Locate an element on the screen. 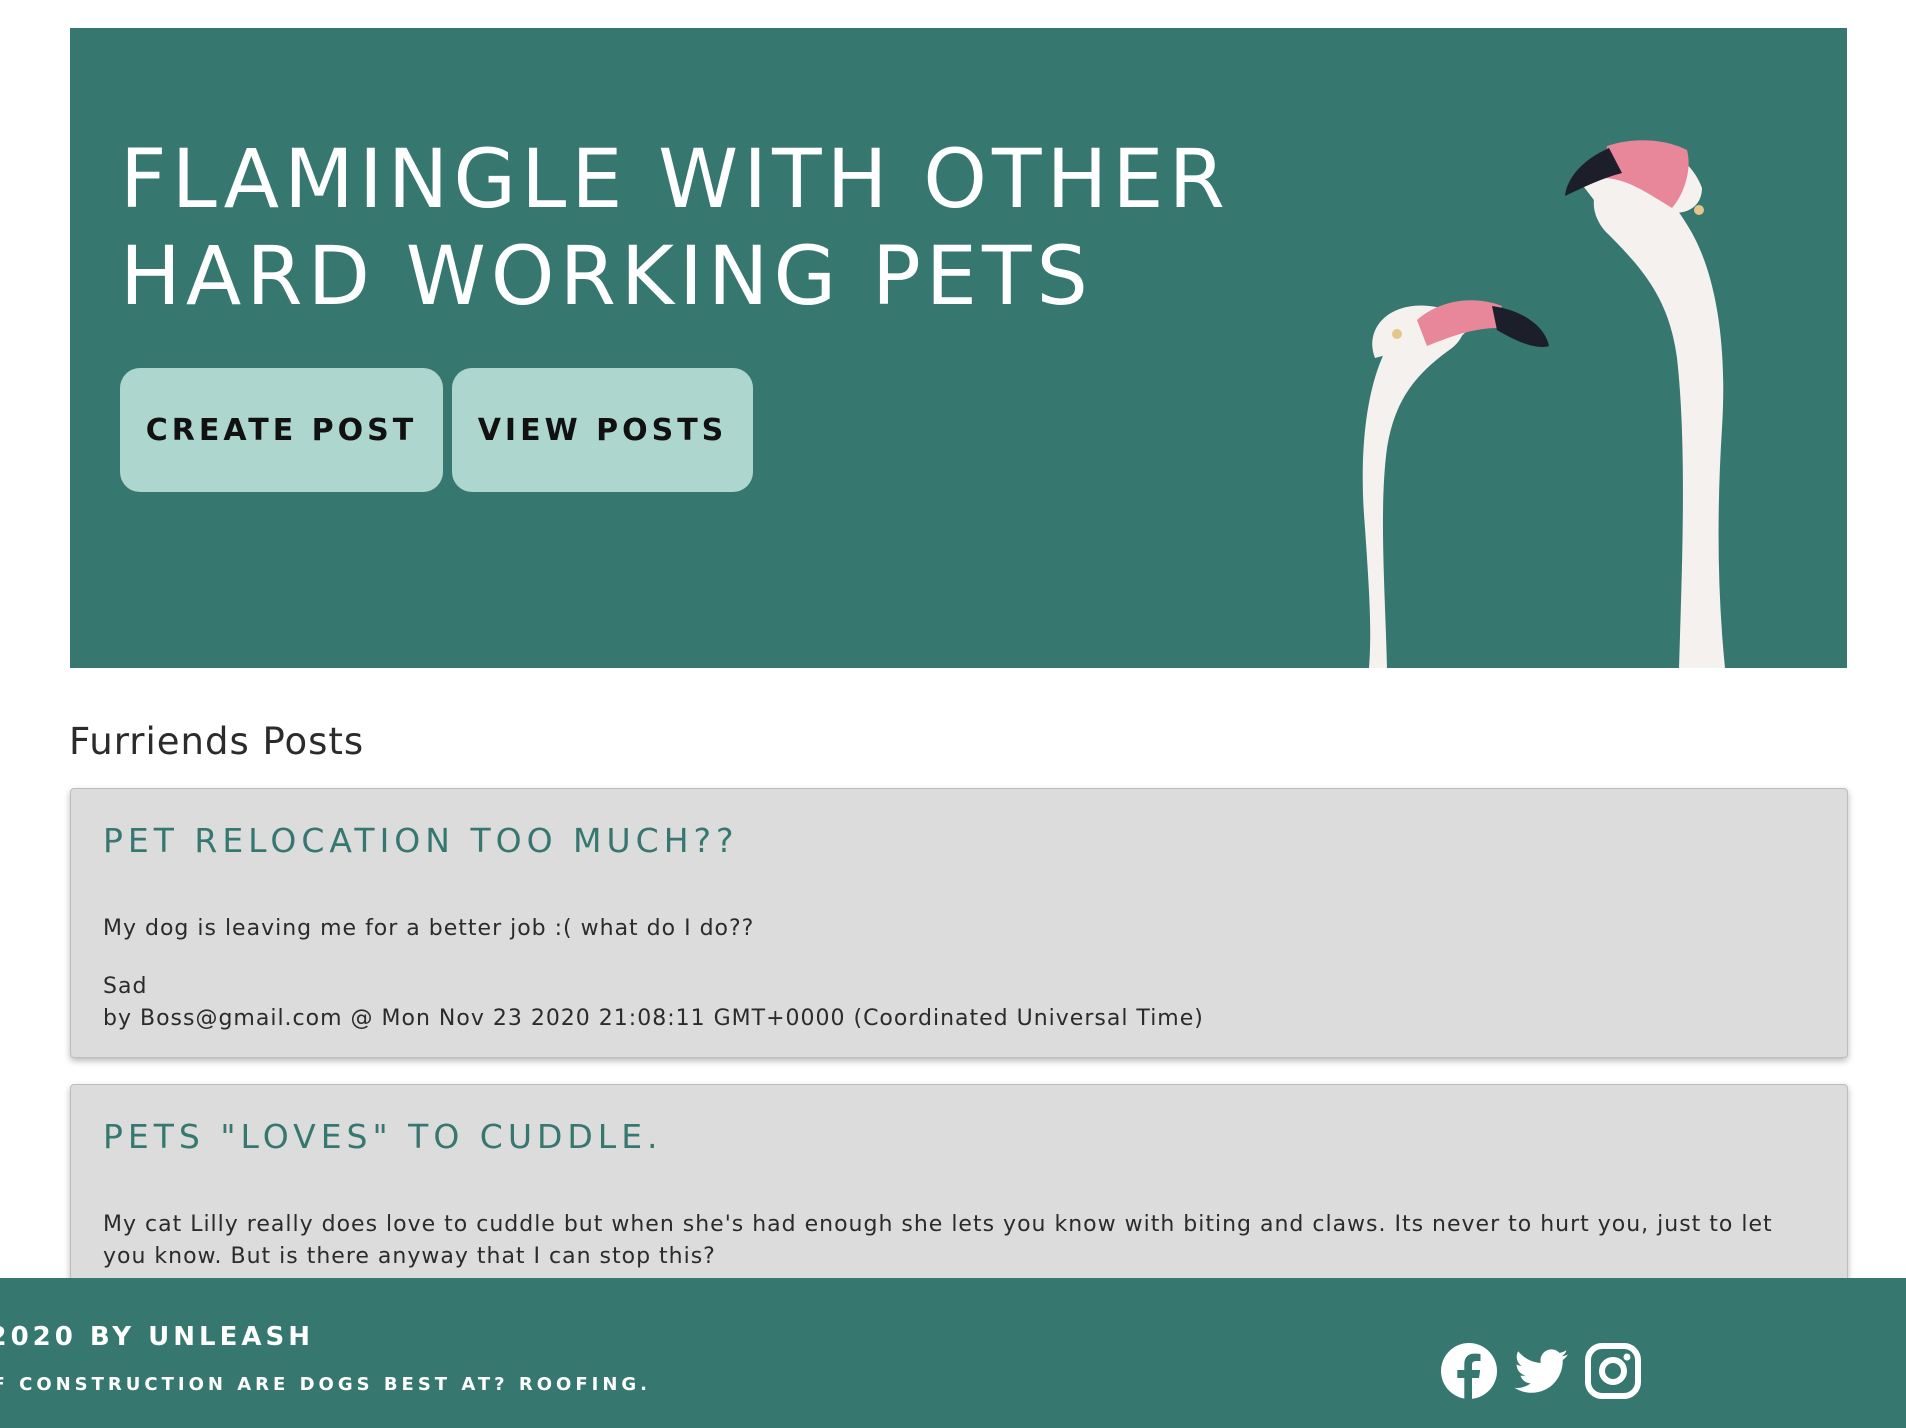 Image resolution: width=1906 pixels, height=1428 pixels. hero-title: FLAMINGLE WITH OTHER HARD WORKING PETS is located at coordinates (675, 229).